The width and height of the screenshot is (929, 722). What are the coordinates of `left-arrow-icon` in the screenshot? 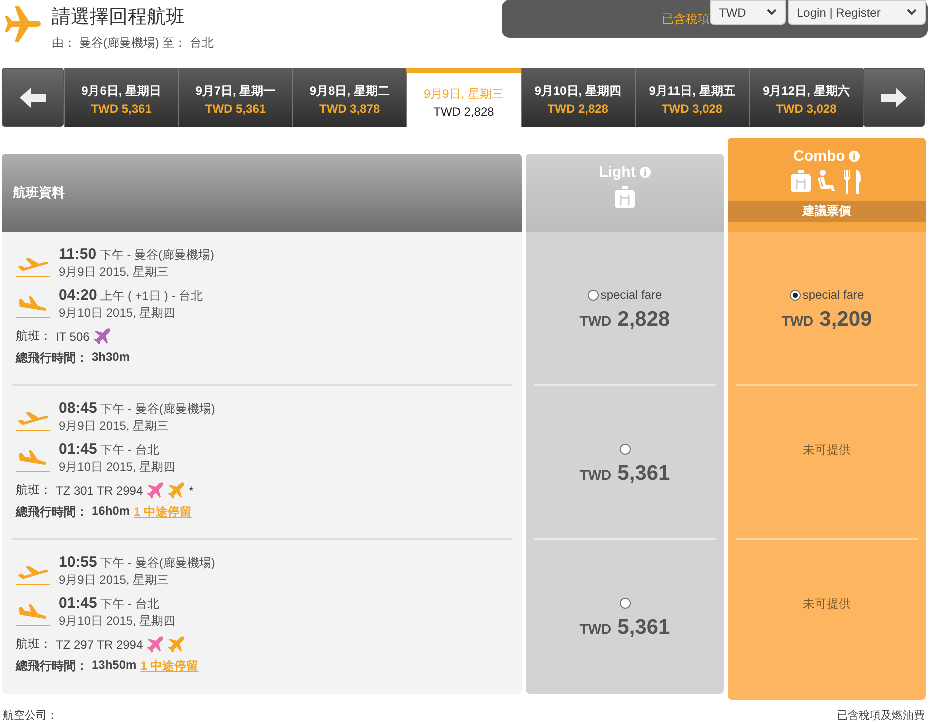 It's located at (33, 98).